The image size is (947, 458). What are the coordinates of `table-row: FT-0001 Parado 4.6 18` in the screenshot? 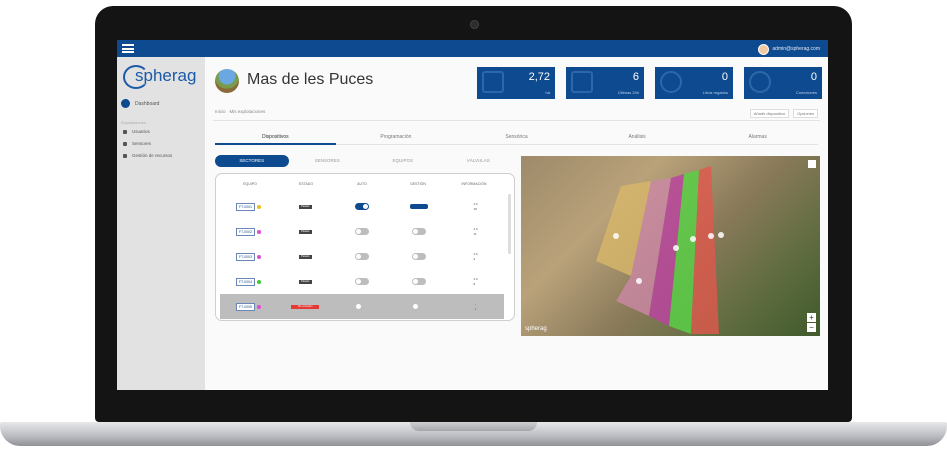 It's located at (362, 206).